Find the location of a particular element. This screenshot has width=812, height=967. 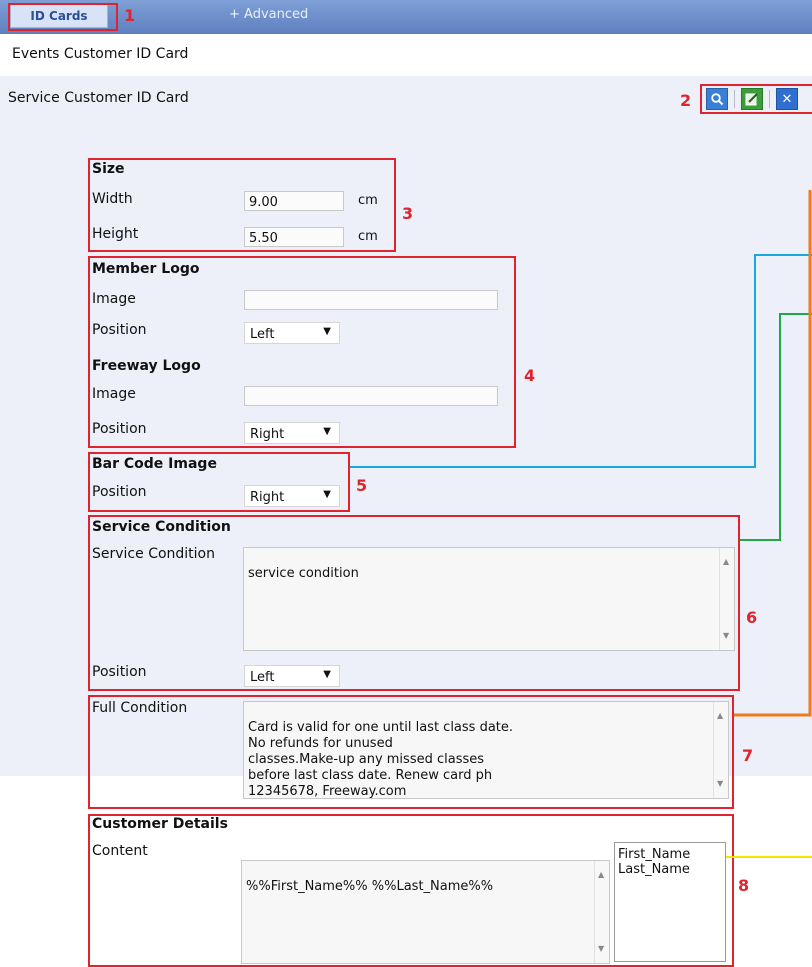

connector-line-full is located at coordinates (773, 453).